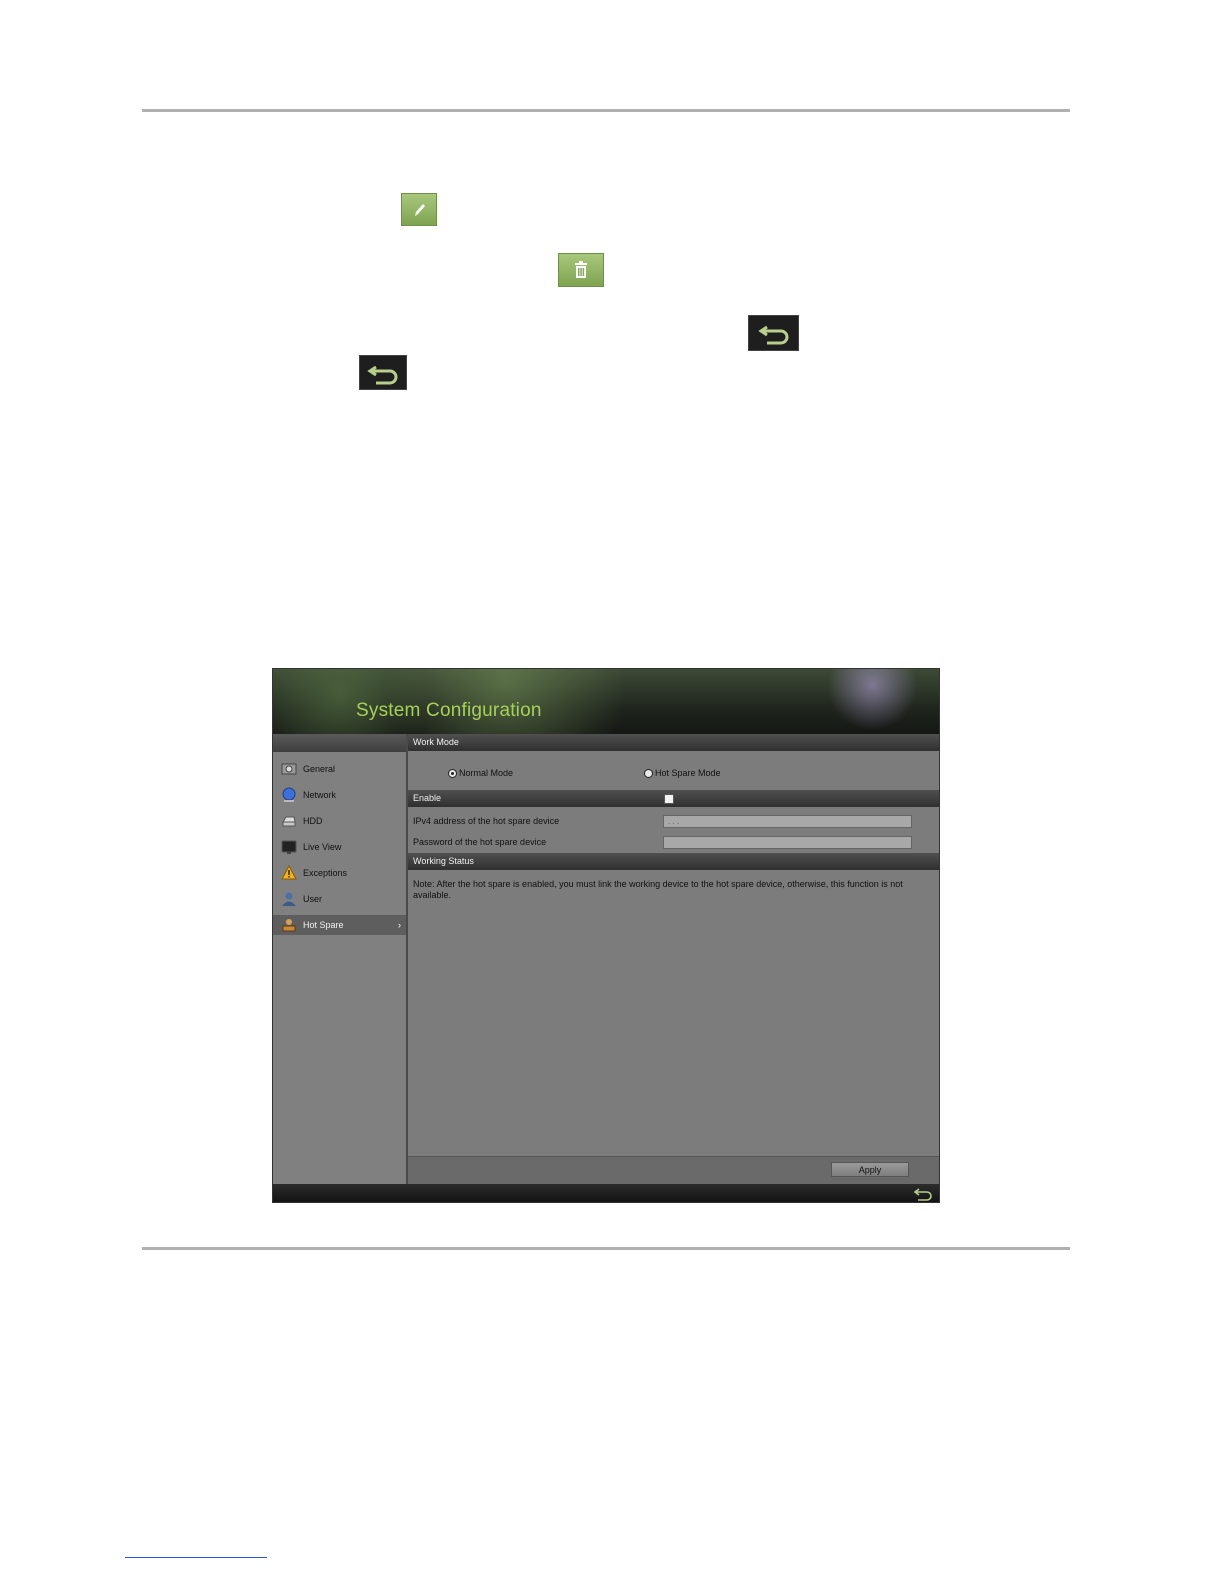  What do you see at coordinates (289, 899) in the screenshot?
I see `user-icon` at bounding box center [289, 899].